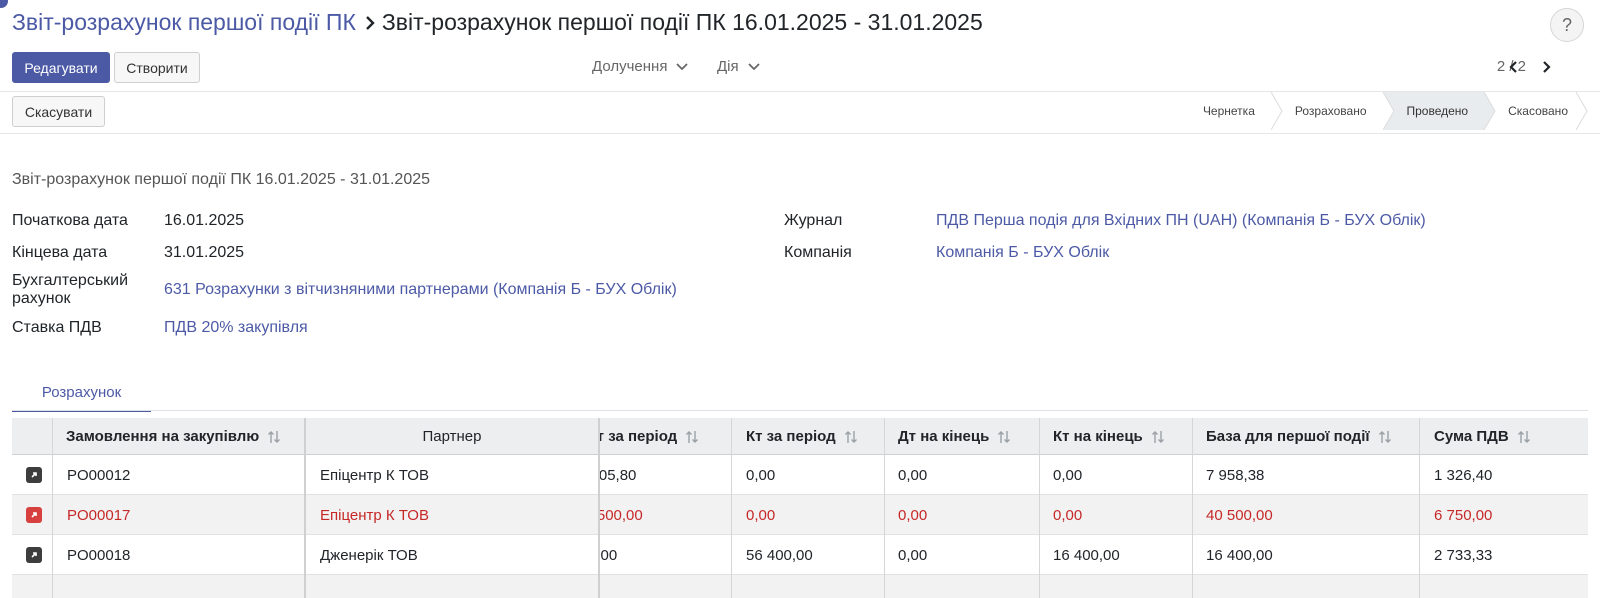  Describe the element at coordinates (1288, 436) in the screenshot. I see `column-header-label: База для першої події` at that location.